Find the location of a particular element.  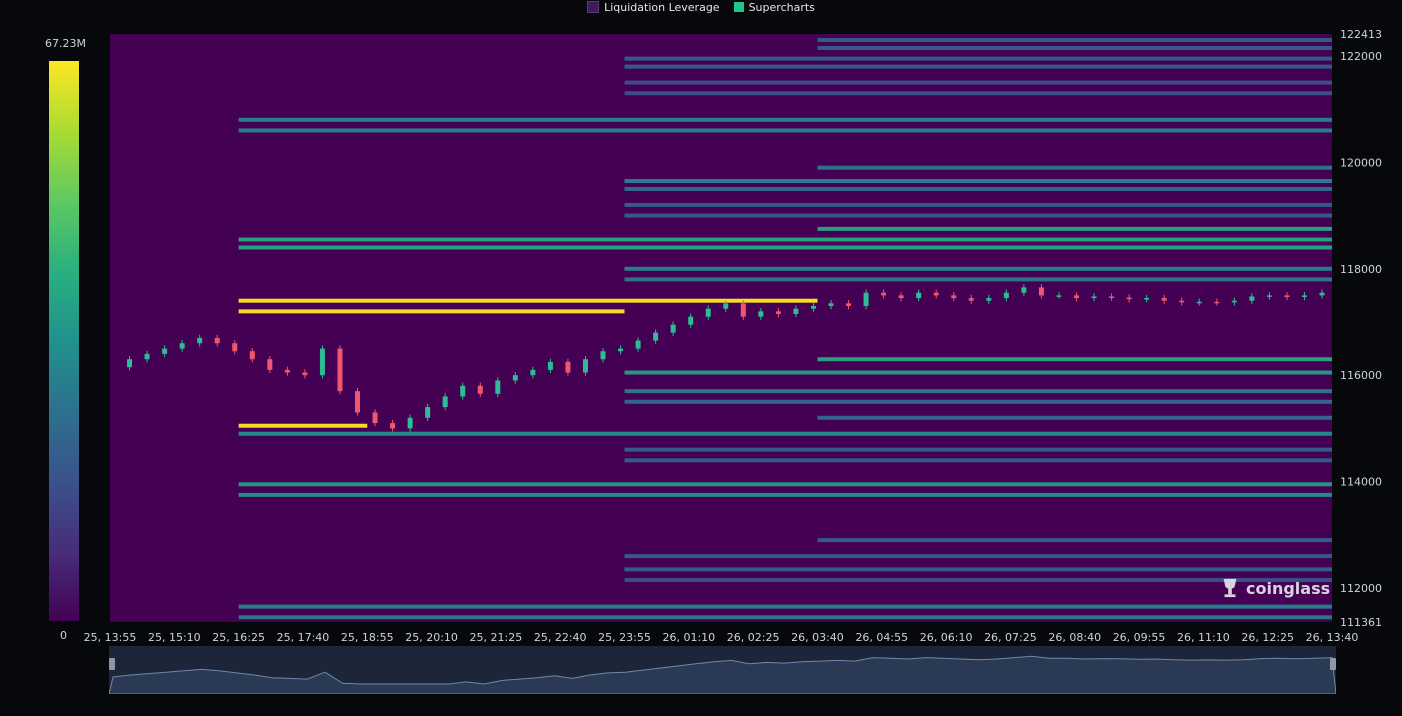

watermark-text: coinglass is located at coordinates (1288, 588).